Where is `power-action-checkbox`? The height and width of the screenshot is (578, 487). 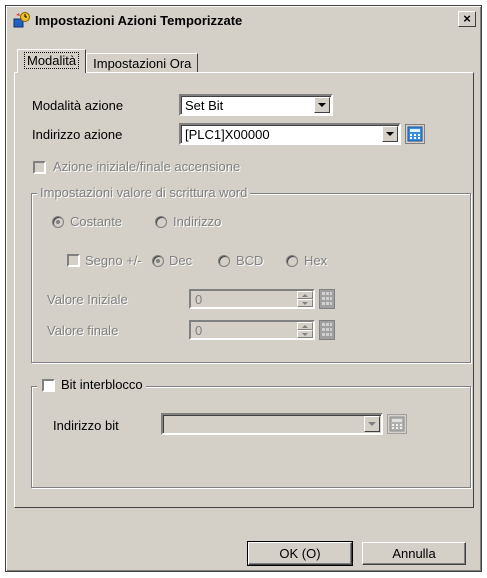
power-action-checkbox is located at coordinates (39, 167).